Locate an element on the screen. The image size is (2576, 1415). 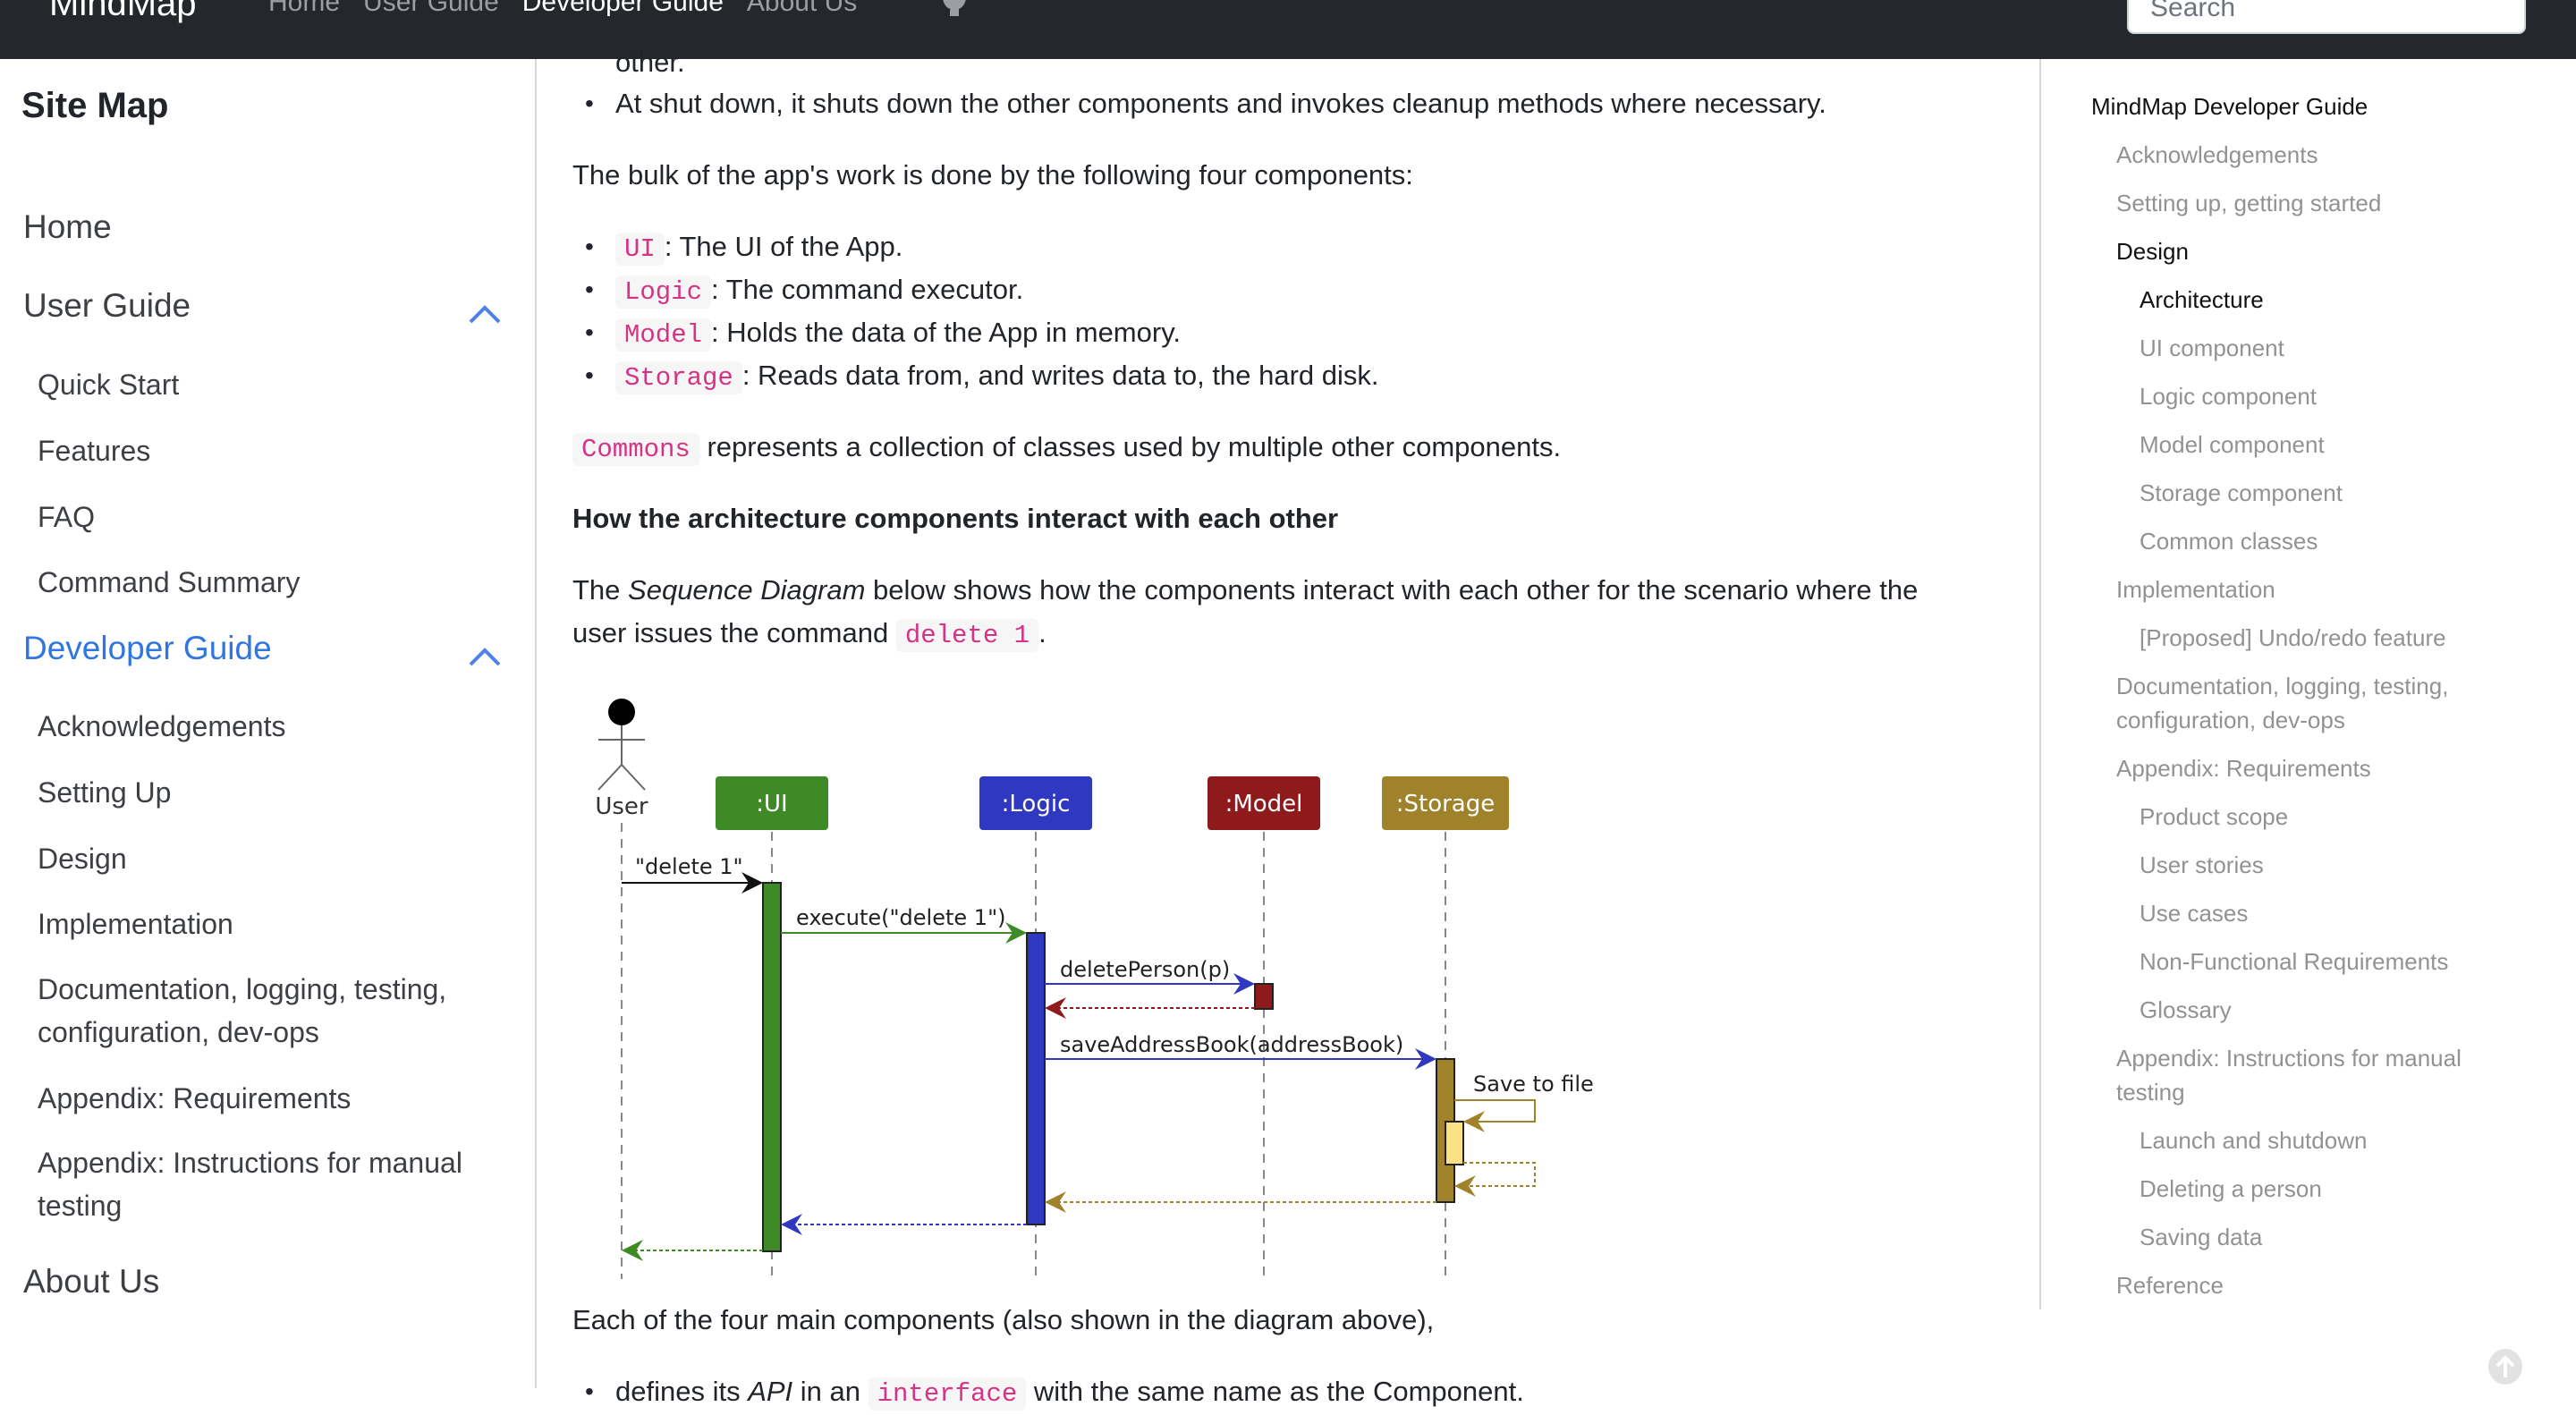
toc-item: Model component is located at coordinates (2232, 445).